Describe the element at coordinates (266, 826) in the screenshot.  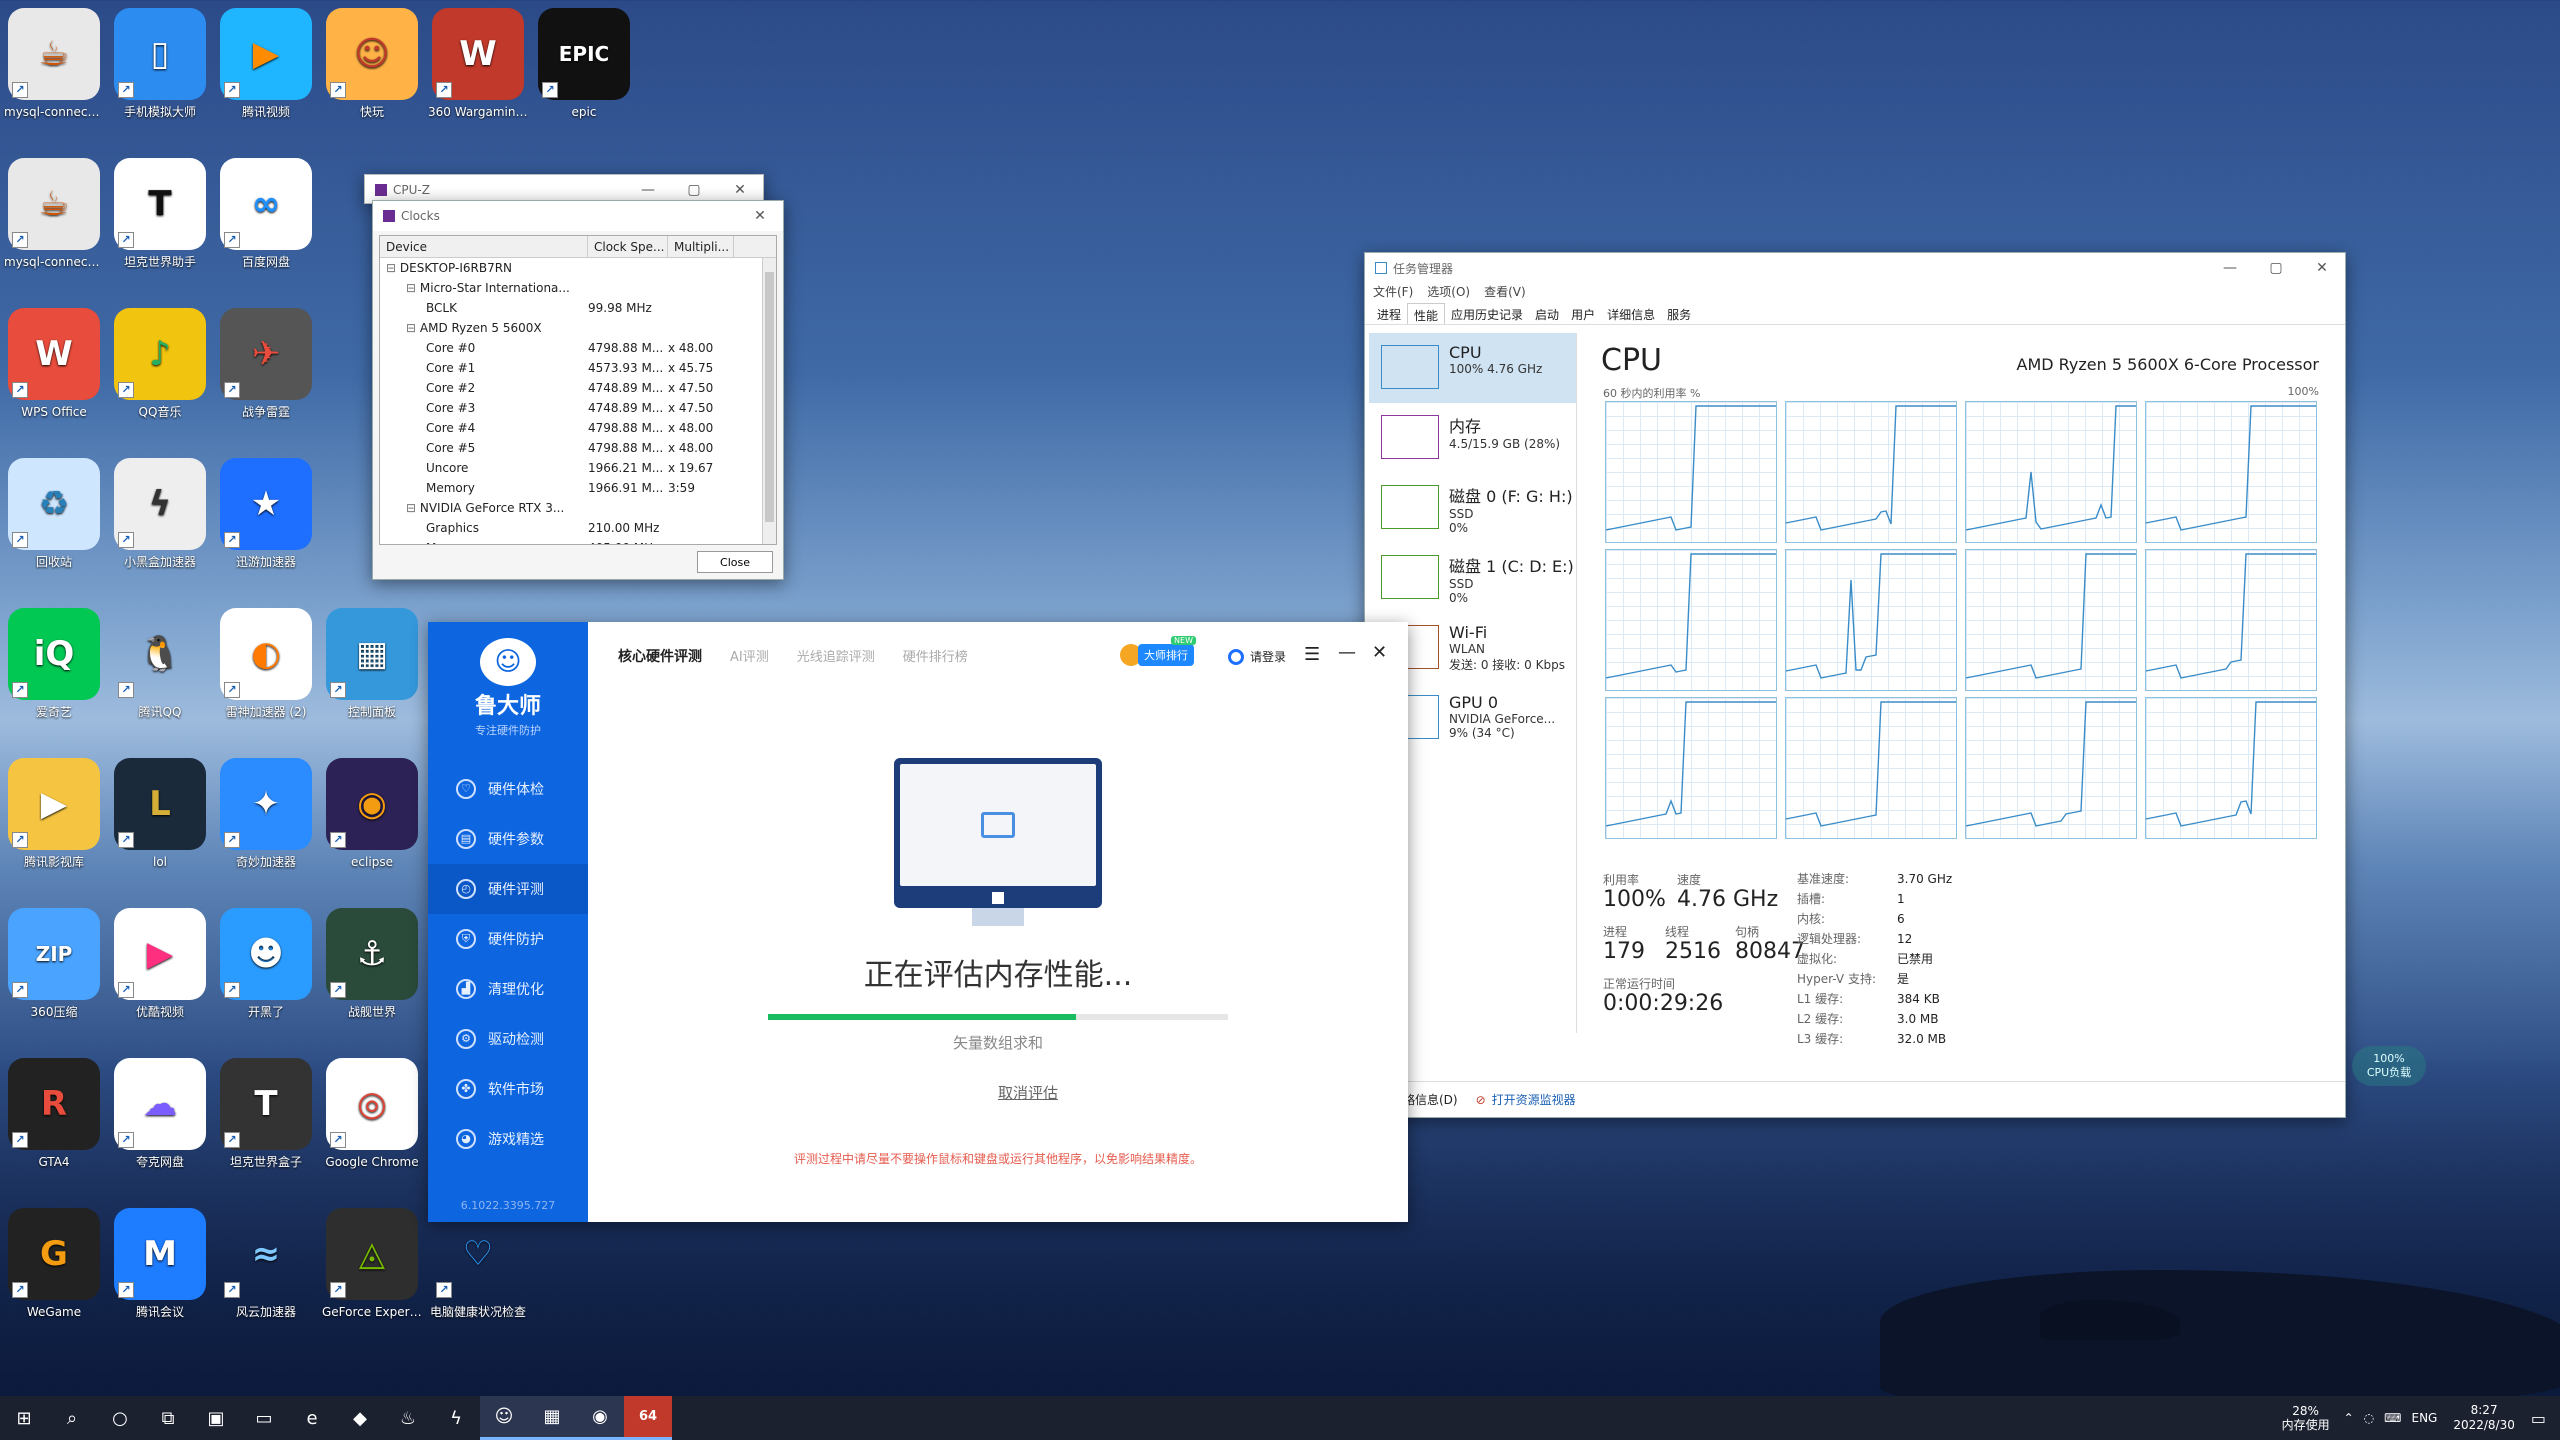
I see `desktop-icon: ✦ ↗ 奇妙加速器` at that location.